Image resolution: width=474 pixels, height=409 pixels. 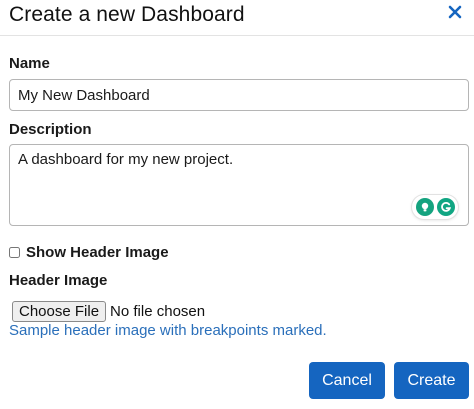 What do you see at coordinates (127, 14) in the screenshot?
I see `dialog-title: Create a new Dashboard` at bounding box center [127, 14].